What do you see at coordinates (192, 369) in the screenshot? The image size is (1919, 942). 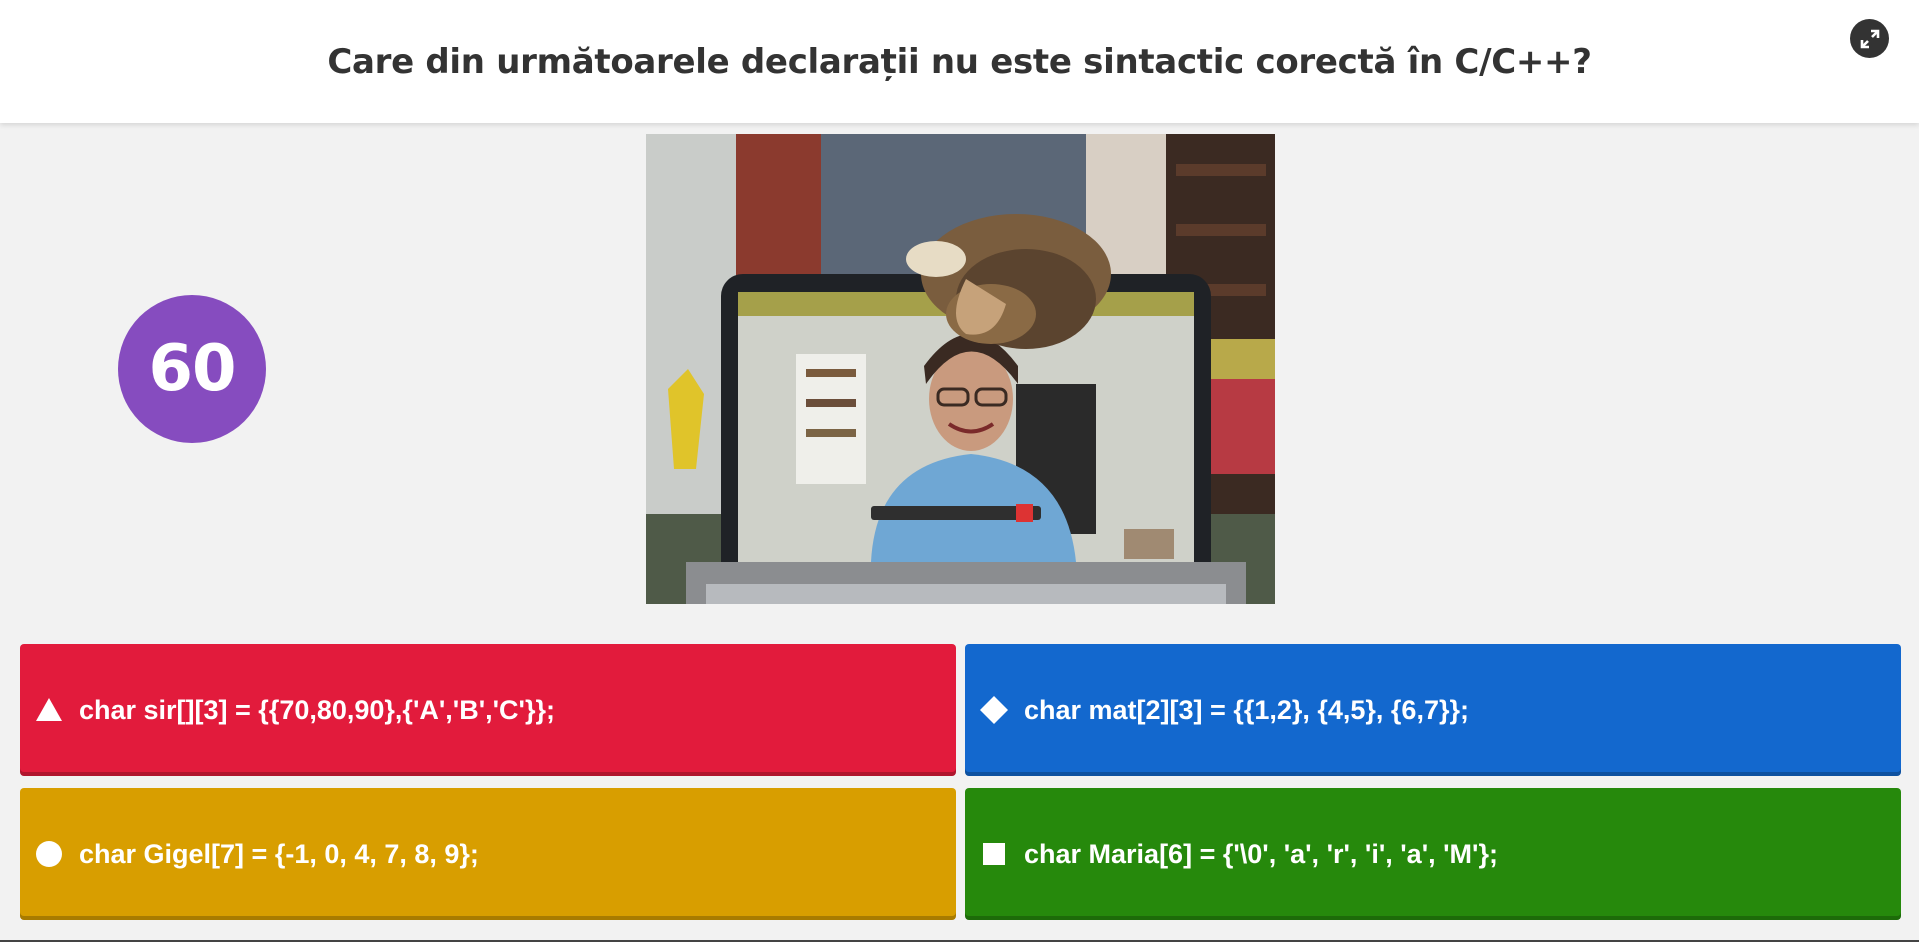 I see `countdown-timer: 60` at bounding box center [192, 369].